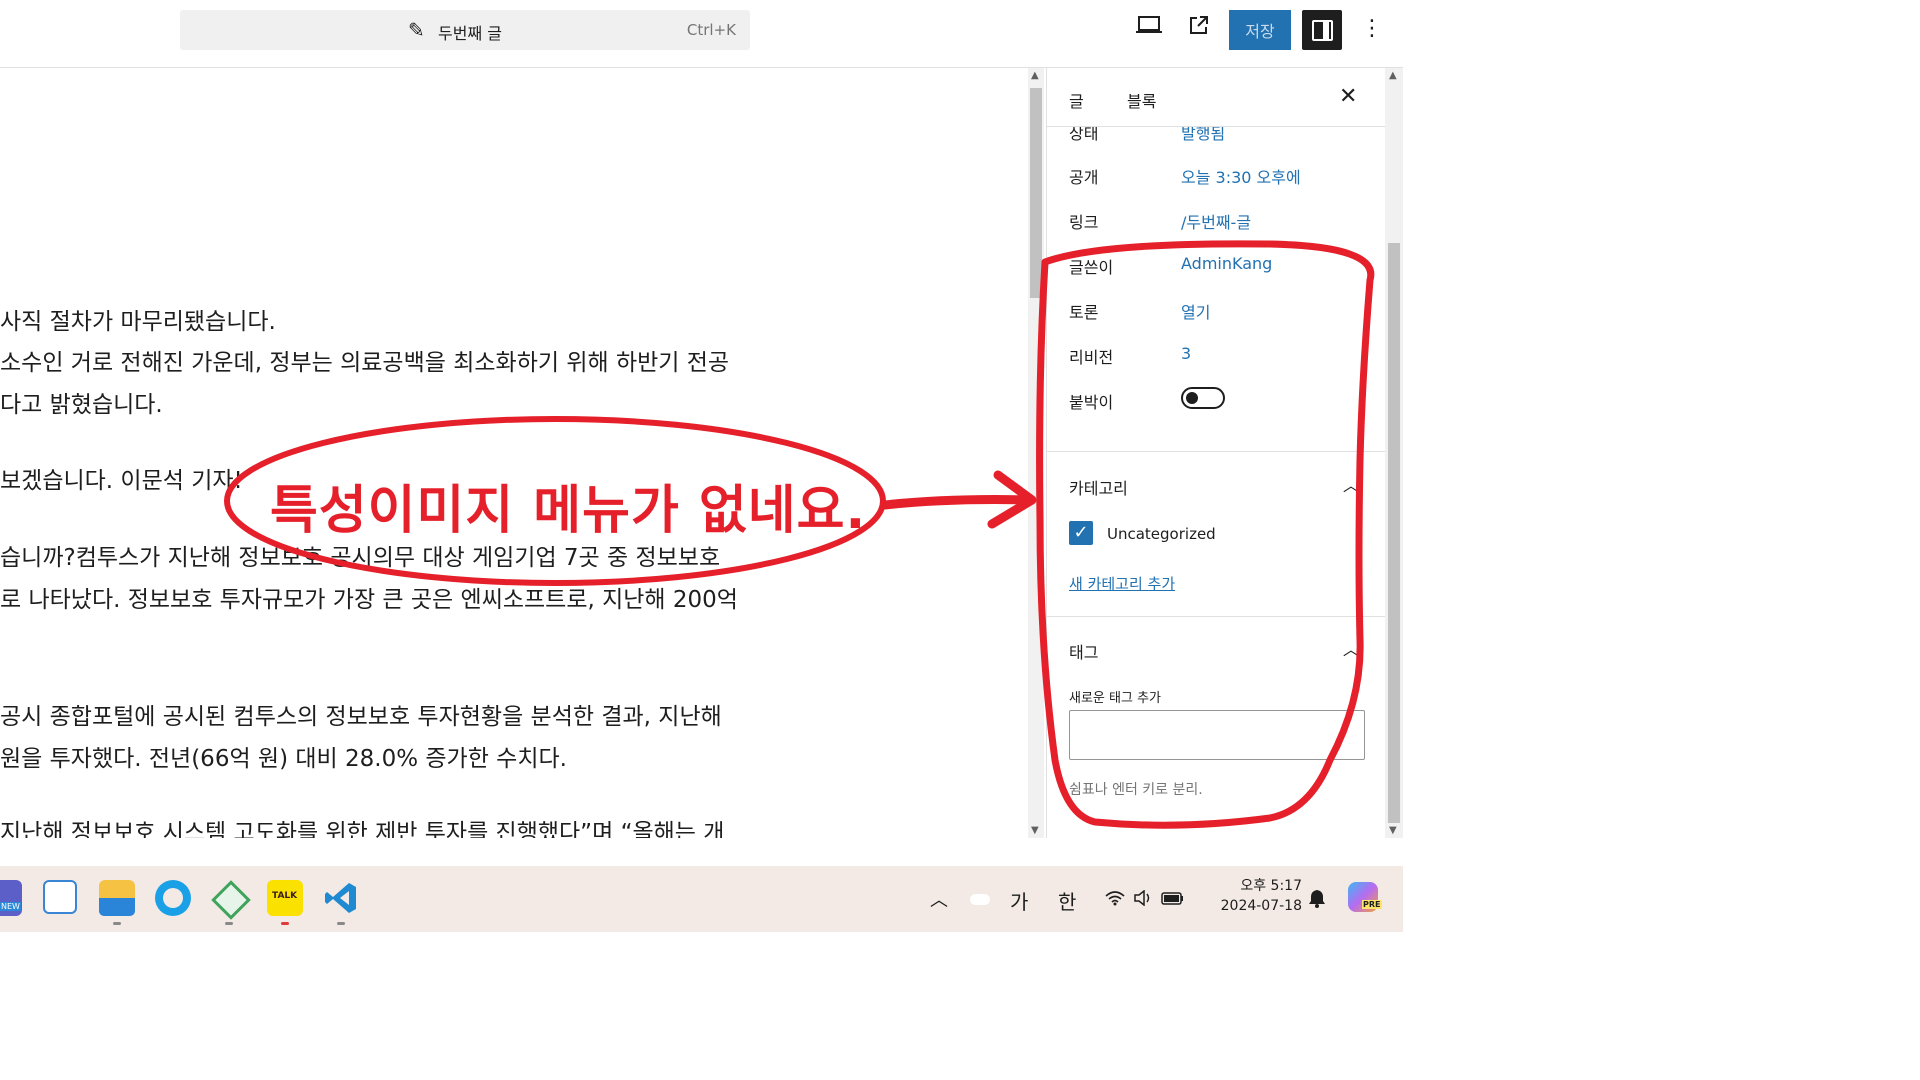 This screenshot has height=1080, width=1920. What do you see at coordinates (1216, 221) in the screenshot?
I see `permalink-value: /두번째-글` at bounding box center [1216, 221].